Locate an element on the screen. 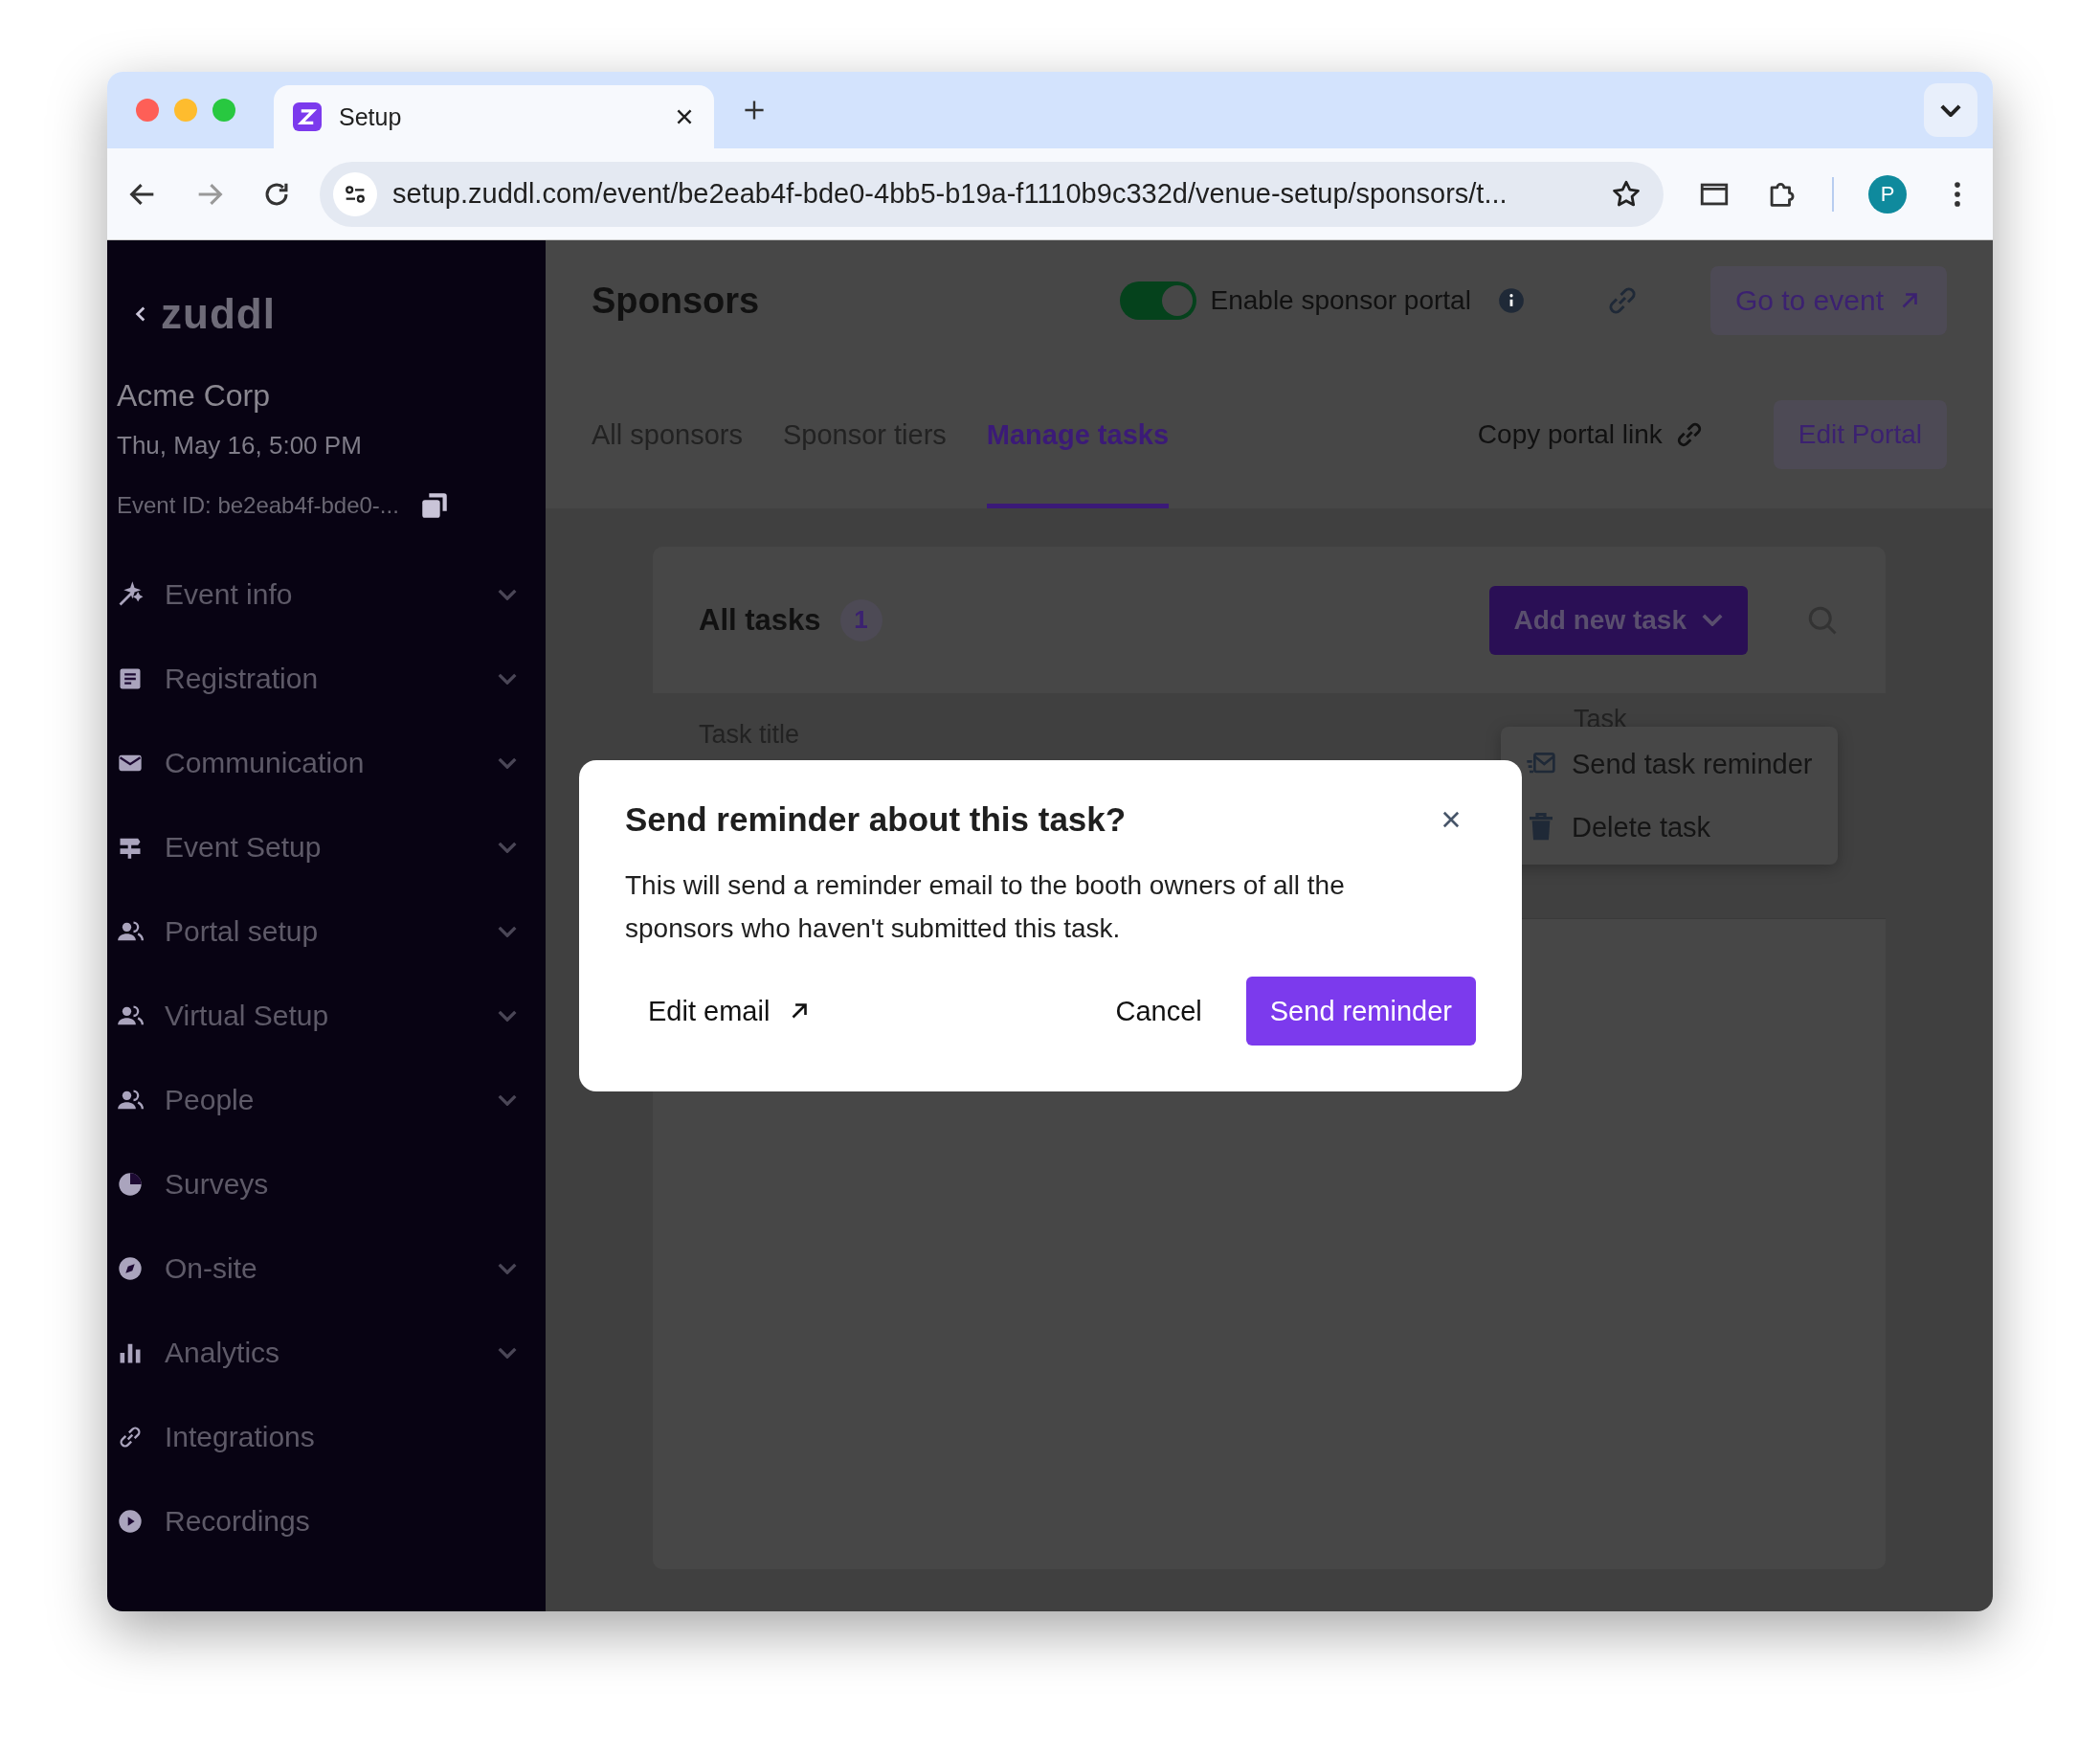 The height and width of the screenshot is (1754, 2100). tab-title: Setup is located at coordinates (371, 116).